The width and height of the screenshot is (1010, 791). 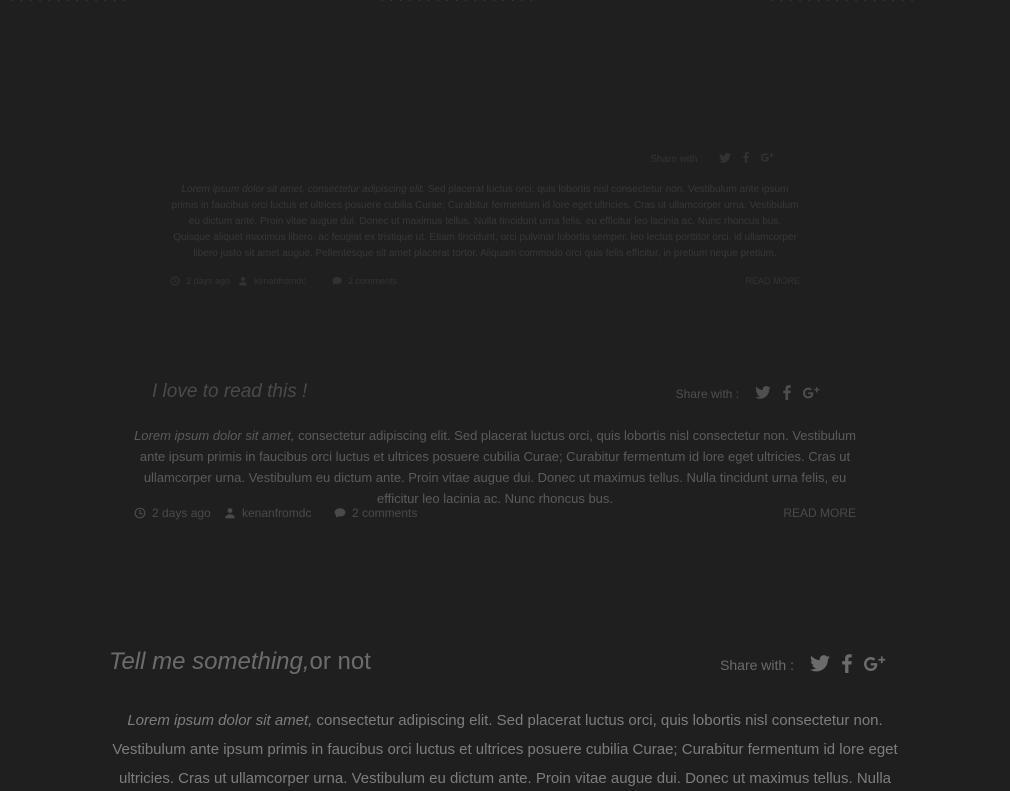 I want to click on top-strip-text: · · · · · · · · · · · · · · · ·, so click(x=842, y=3).